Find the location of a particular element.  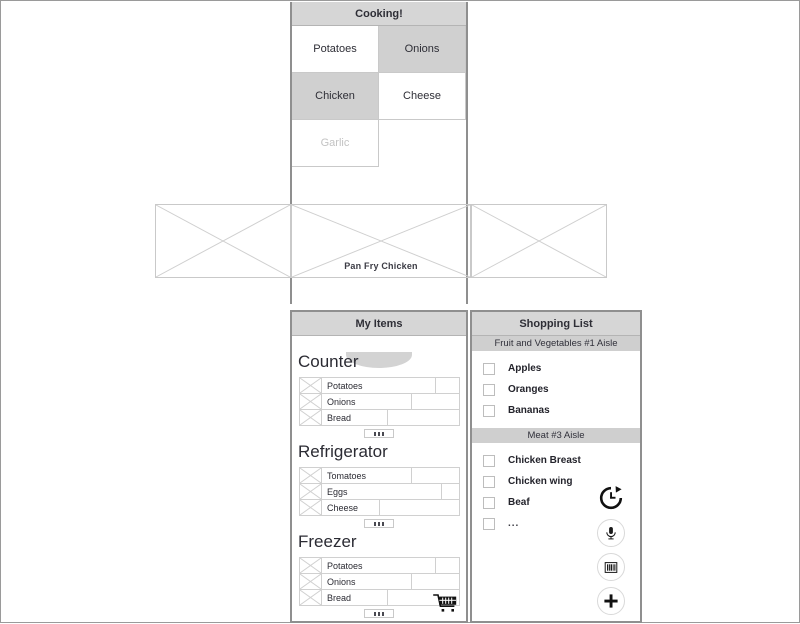

section-title-counter: Counter is located at coordinates (328, 361).